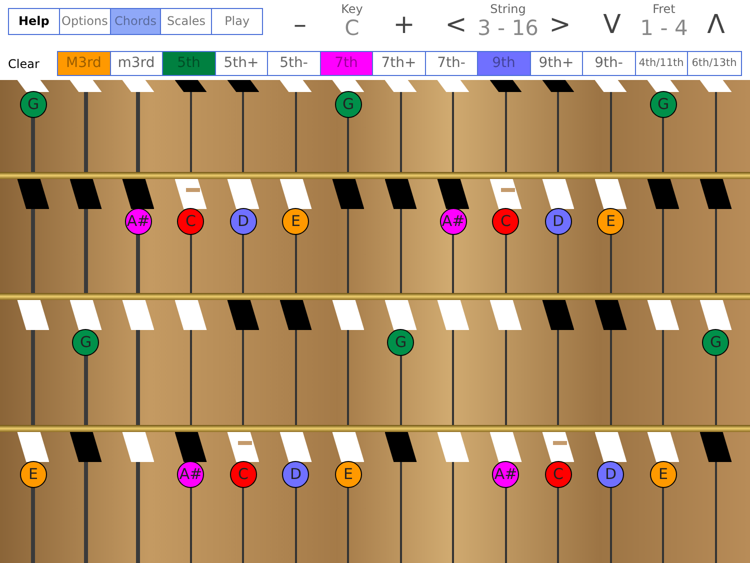  I want to click on fret-label: Fret, so click(664, 9).